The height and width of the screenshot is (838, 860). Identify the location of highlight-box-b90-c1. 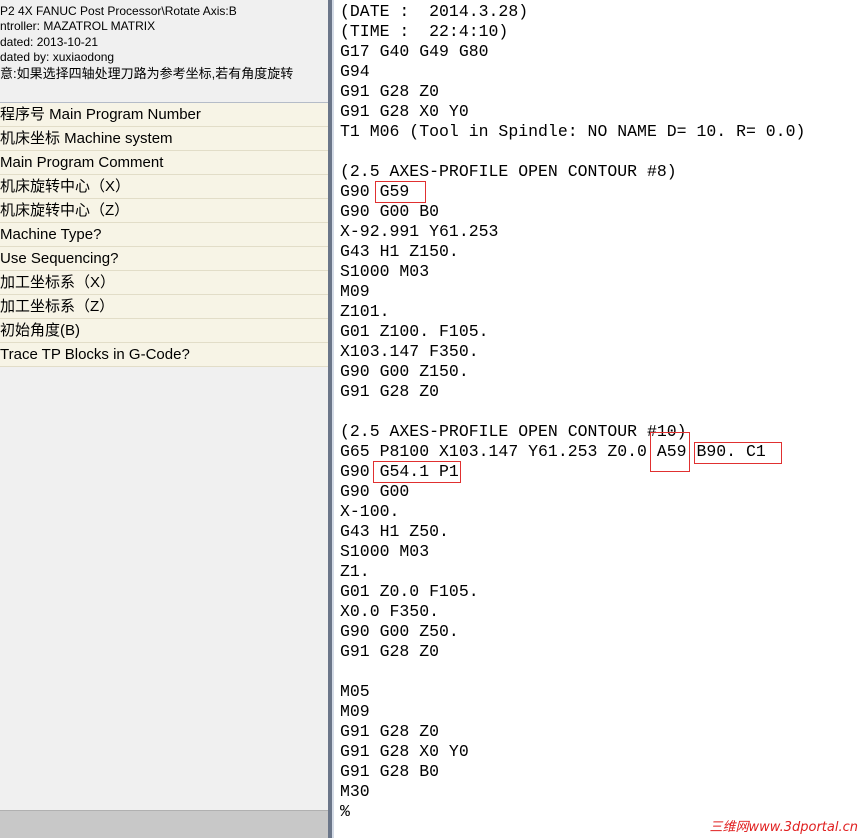
(738, 453).